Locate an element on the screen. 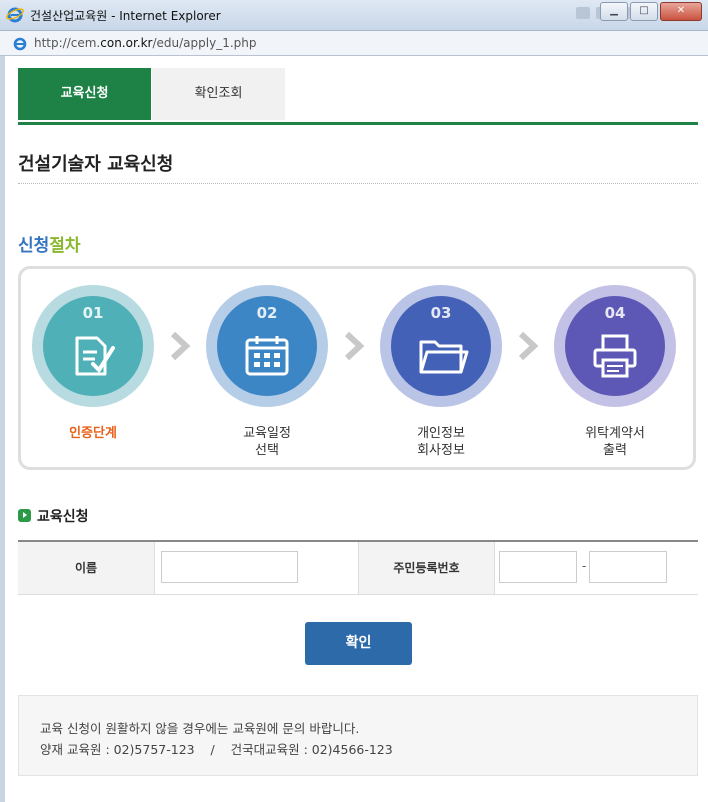  step-2-label: 교육일정 선택 is located at coordinates (267, 442).